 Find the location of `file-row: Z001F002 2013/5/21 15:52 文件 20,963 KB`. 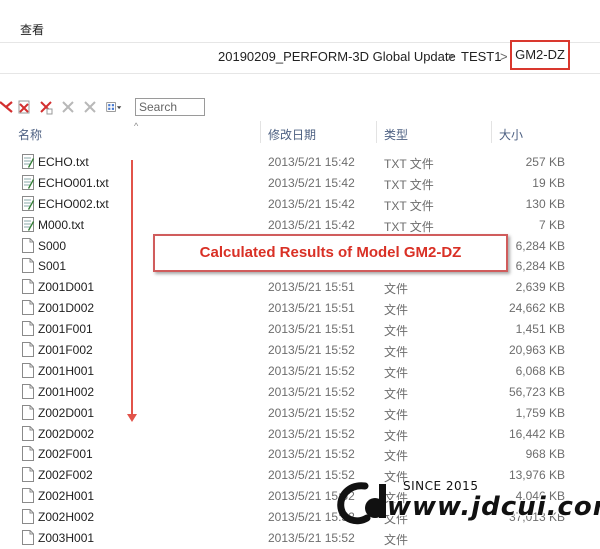

file-row: Z001F002 2013/5/21 15:52 文件 20,963 KB is located at coordinates (300, 350).